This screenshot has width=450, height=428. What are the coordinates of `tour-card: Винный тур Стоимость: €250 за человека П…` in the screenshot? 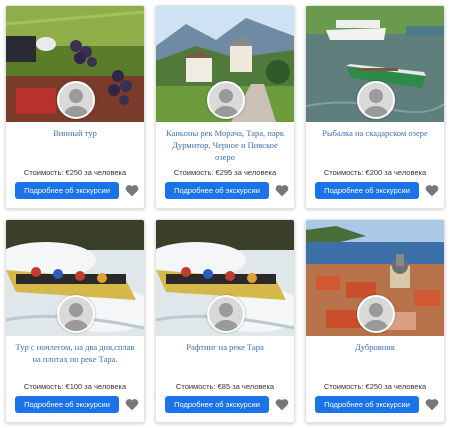 It's located at (75, 107).